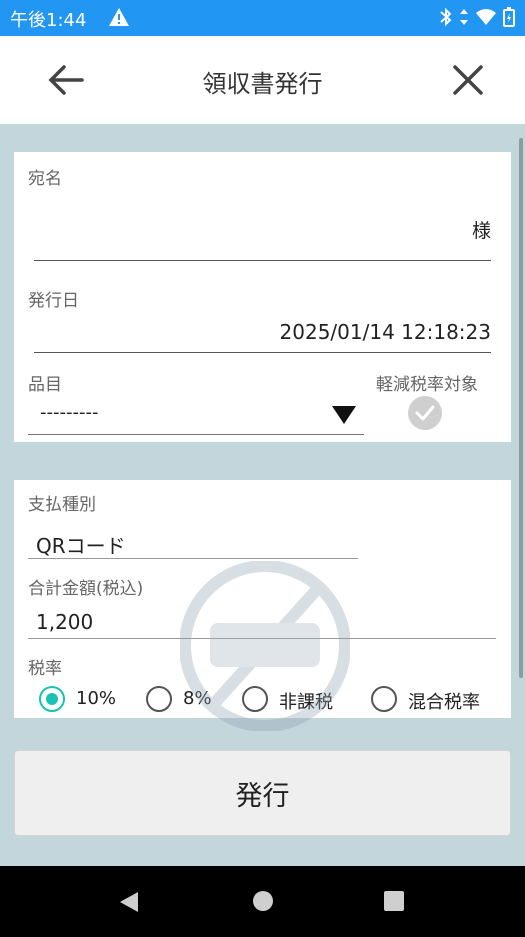 The image size is (525, 937). I want to click on close-button, so click(468, 80).